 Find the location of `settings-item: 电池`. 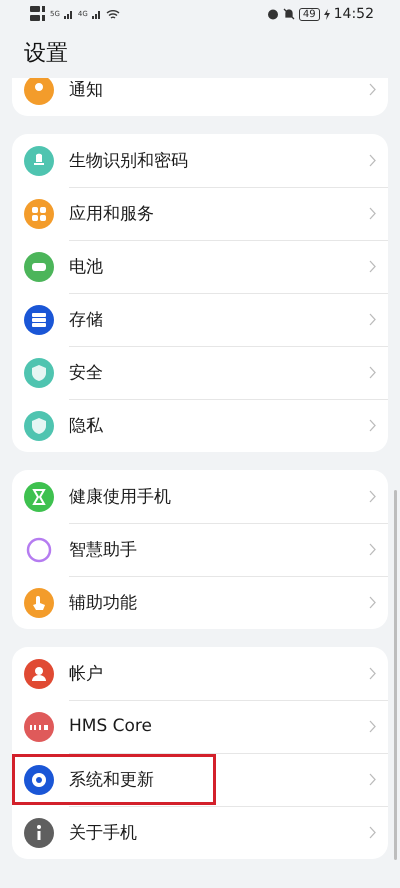

settings-item: 电池 is located at coordinates (200, 266).